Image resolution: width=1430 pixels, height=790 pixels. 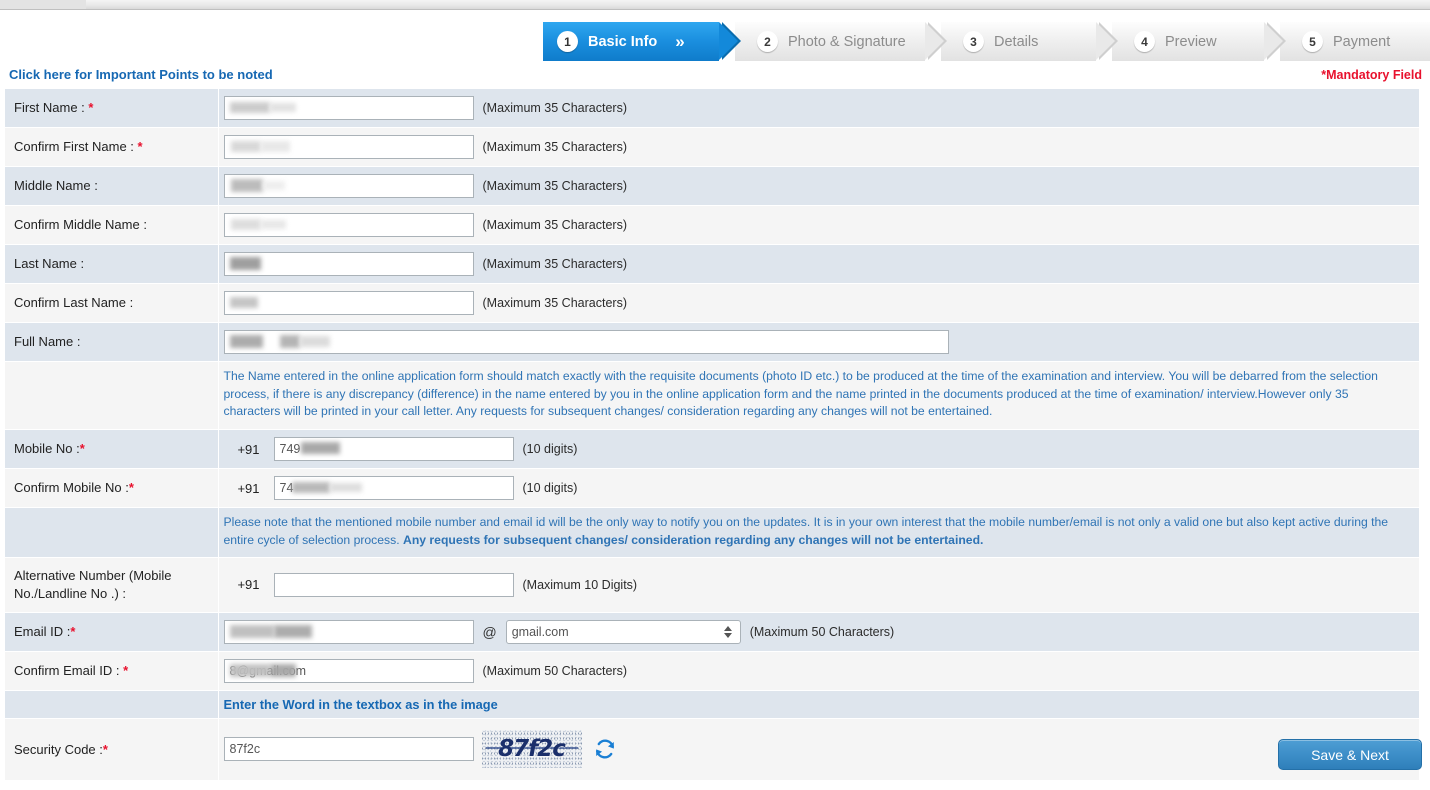 I want to click on label-spacer-mobile-note, so click(x=112, y=533).